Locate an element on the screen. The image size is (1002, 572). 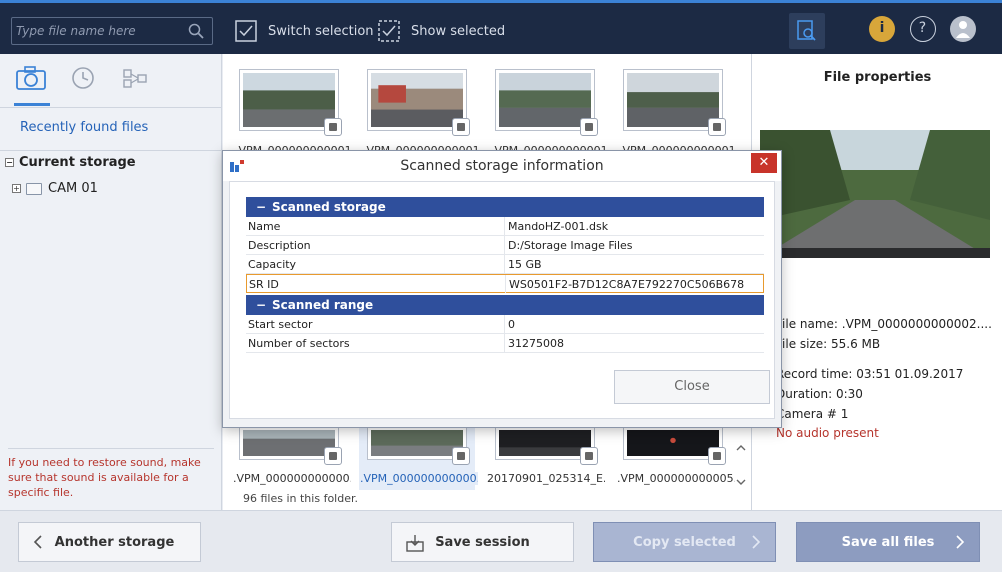
search-icon is located at coordinates (196, 31).